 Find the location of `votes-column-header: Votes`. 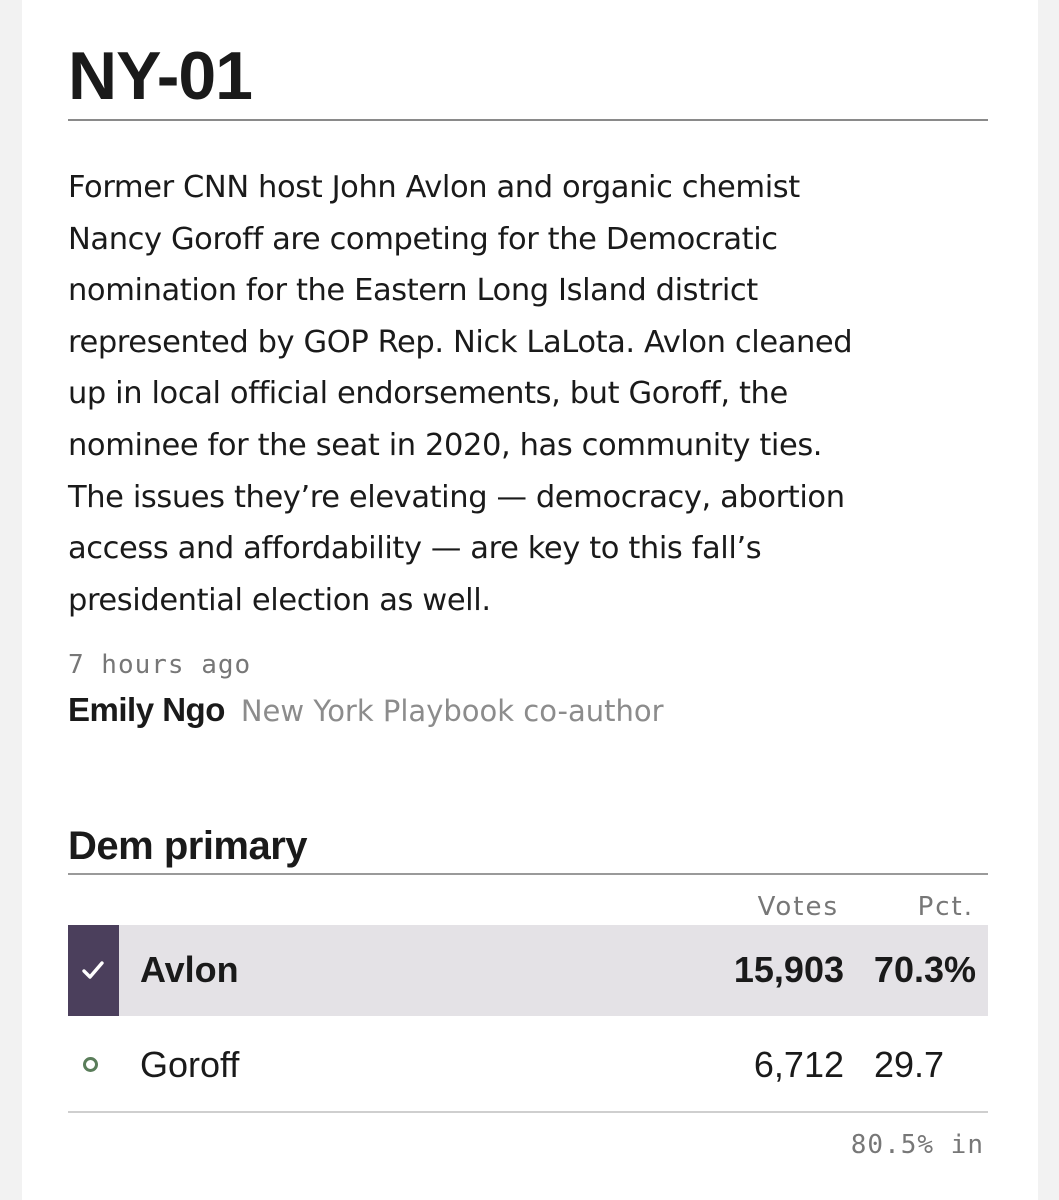

votes-column-header: Votes is located at coordinates (798, 907).